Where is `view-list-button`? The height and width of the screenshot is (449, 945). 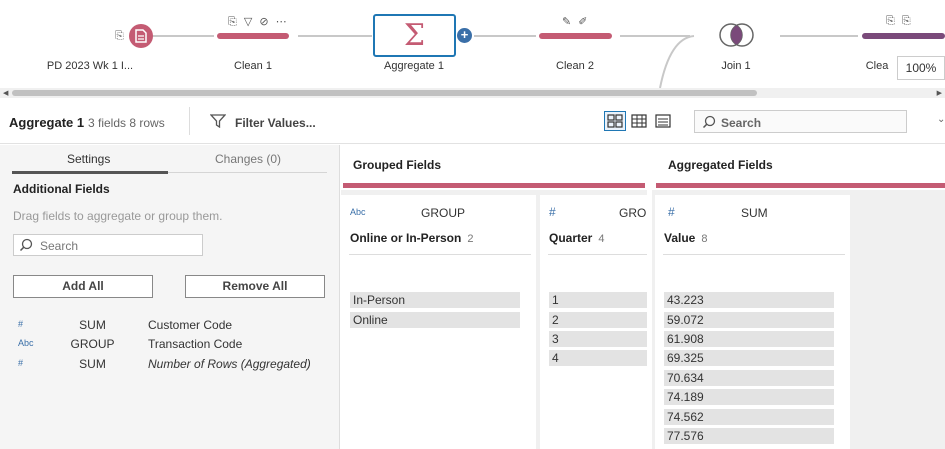
view-list-button is located at coordinates (663, 121).